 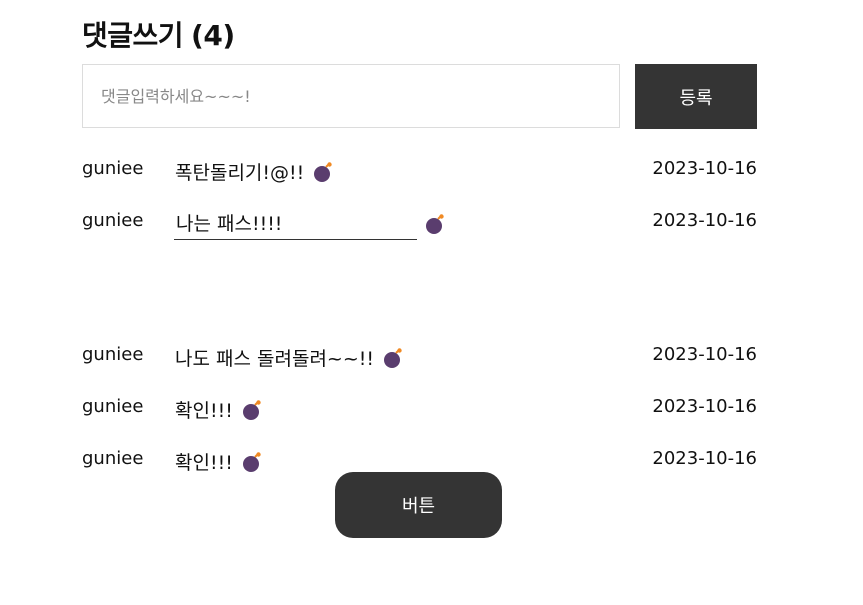 I want to click on comment-count: (4), so click(x=213, y=35).